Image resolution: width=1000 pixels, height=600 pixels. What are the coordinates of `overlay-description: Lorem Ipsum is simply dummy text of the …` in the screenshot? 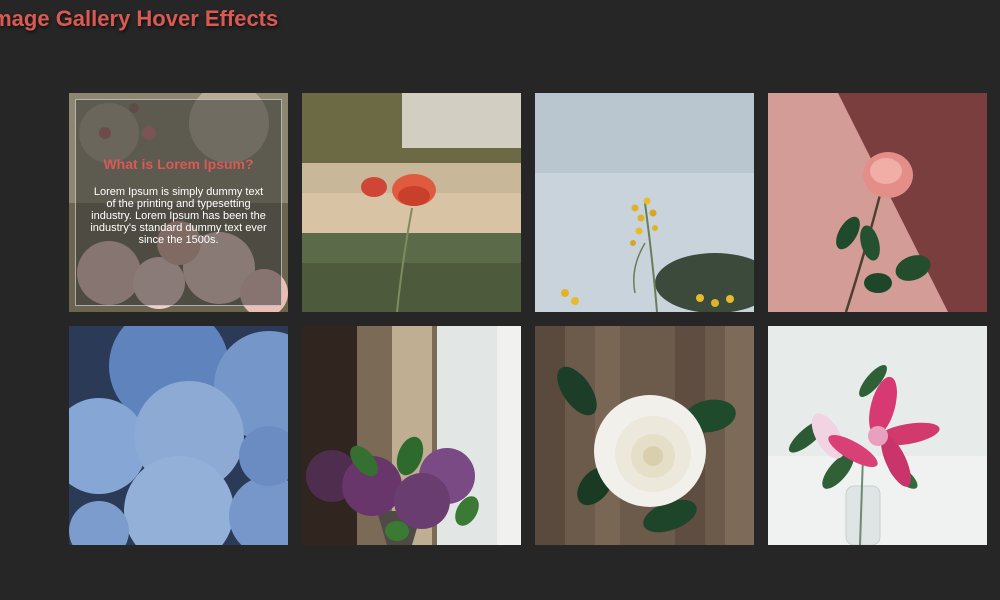 It's located at (178, 216).